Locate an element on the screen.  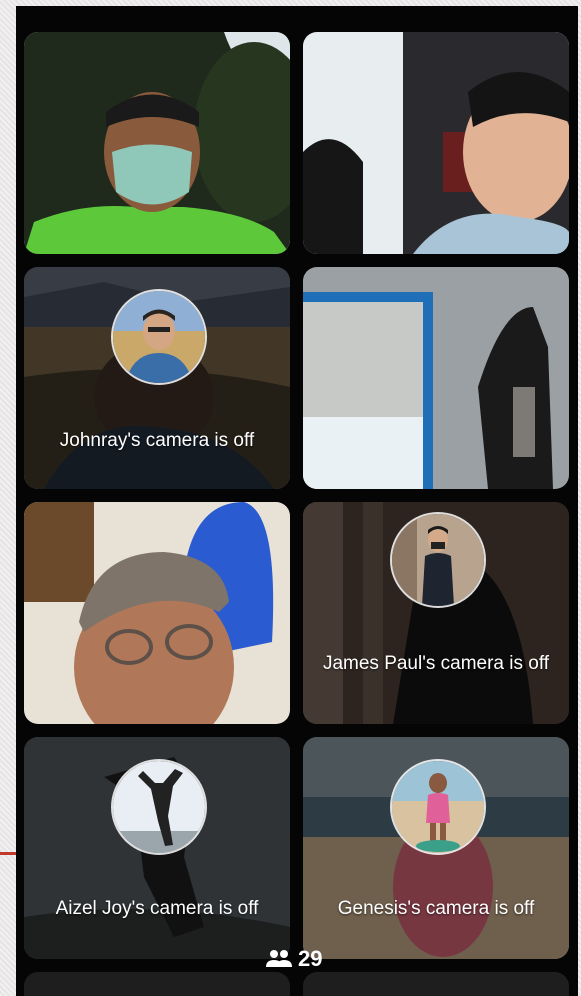
participant-camera-off-tile: James Paul's camera is off is located at coordinates (436, 613).